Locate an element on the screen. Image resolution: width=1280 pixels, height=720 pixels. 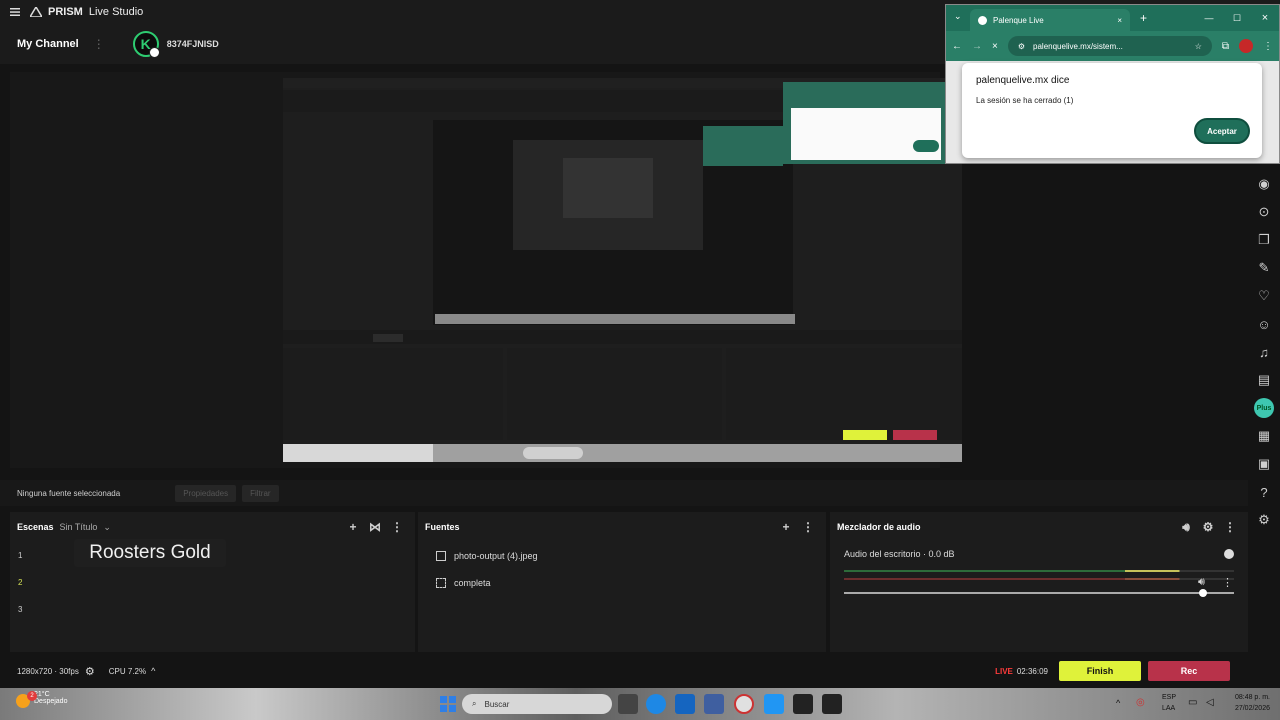
add-source-icon: + is located at coordinates (786, 527).